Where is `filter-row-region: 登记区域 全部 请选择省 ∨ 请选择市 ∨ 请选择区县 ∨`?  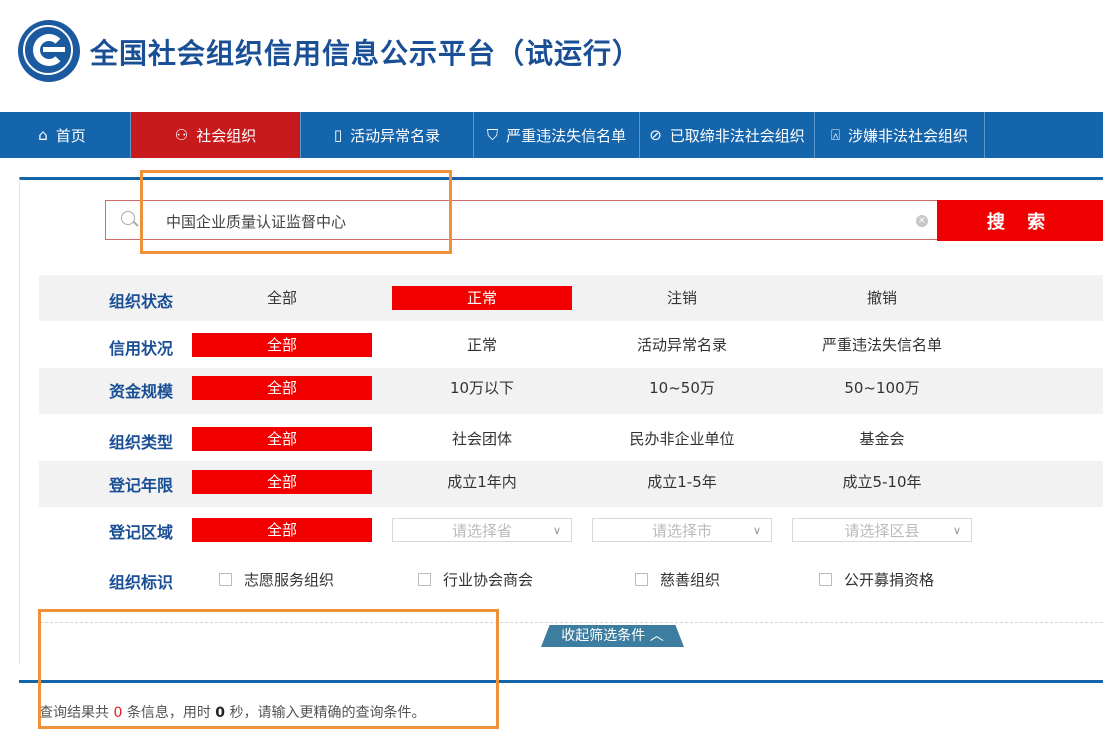
filter-row-region: 登记区域 全部 请选择省 ∨ 请选择市 ∨ 请选择区县 ∨ is located at coordinates (571, 531).